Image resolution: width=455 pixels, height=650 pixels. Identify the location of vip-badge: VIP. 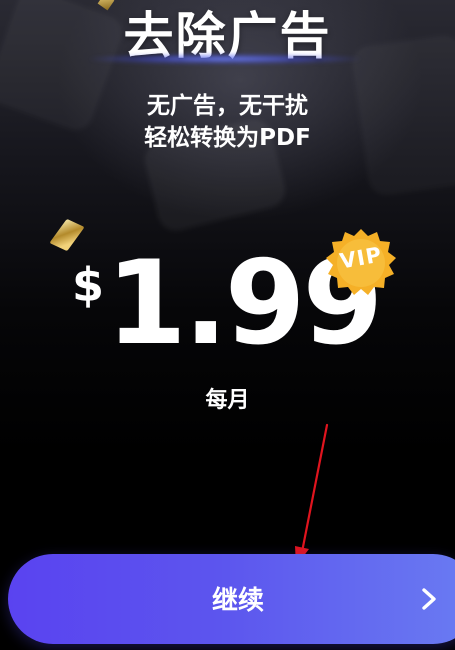
(361, 264).